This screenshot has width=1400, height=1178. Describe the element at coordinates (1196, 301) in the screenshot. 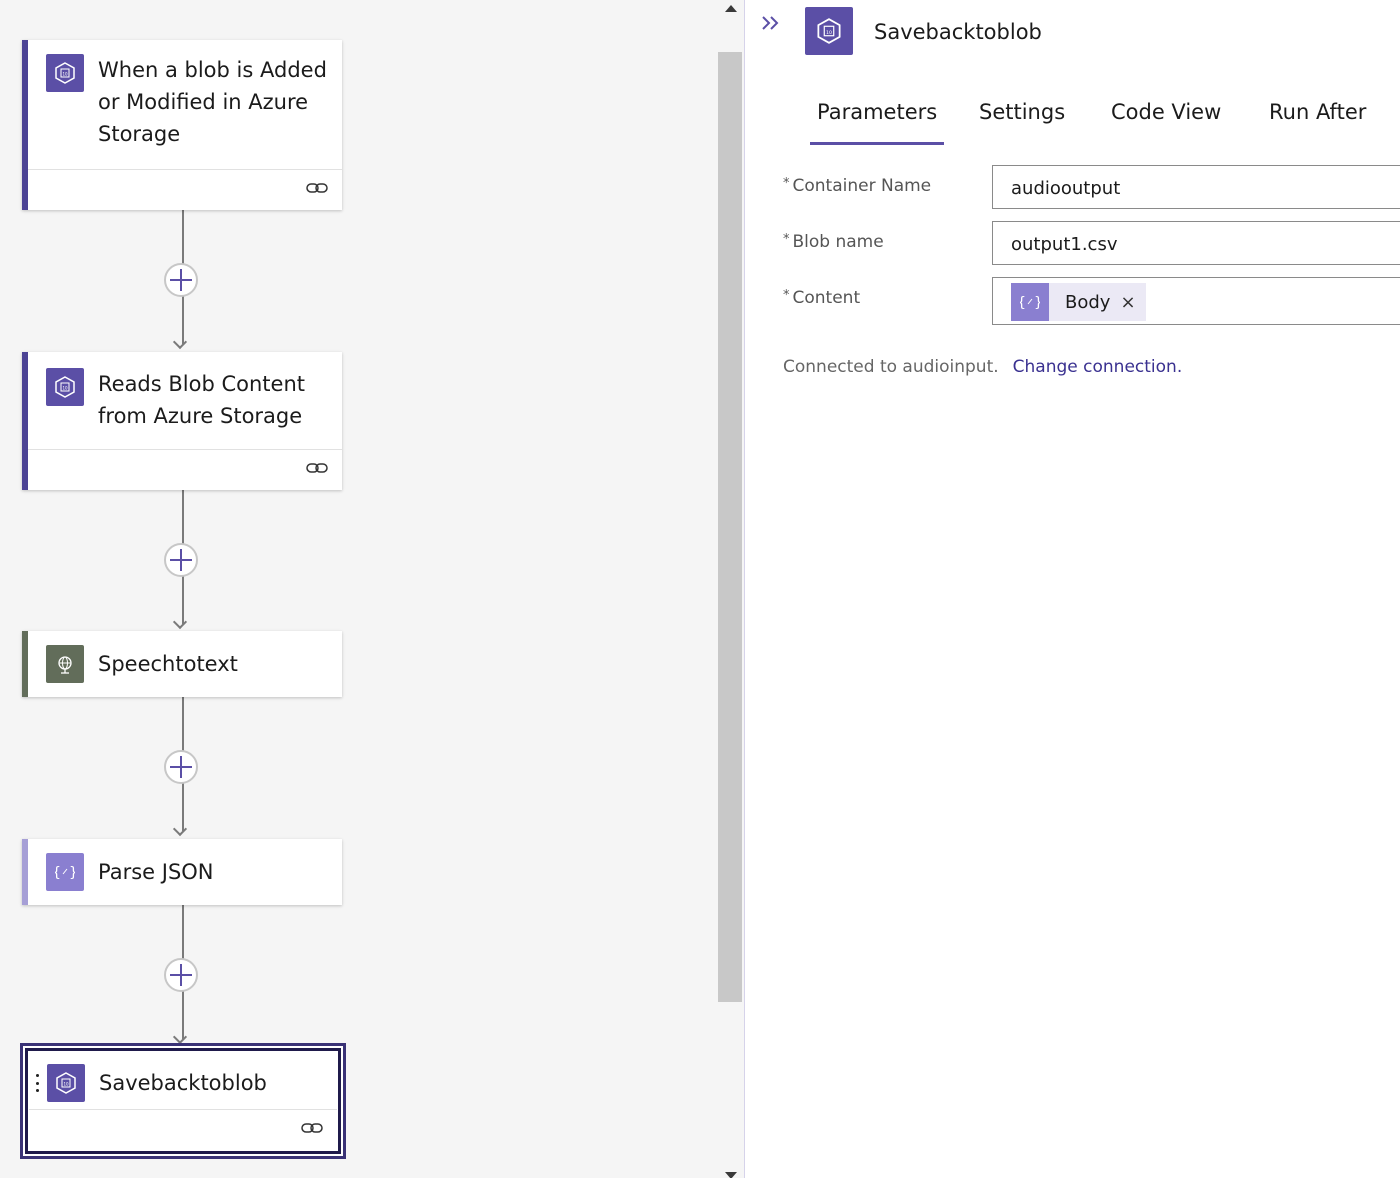

I see `content-input: { } Body ×` at that location.